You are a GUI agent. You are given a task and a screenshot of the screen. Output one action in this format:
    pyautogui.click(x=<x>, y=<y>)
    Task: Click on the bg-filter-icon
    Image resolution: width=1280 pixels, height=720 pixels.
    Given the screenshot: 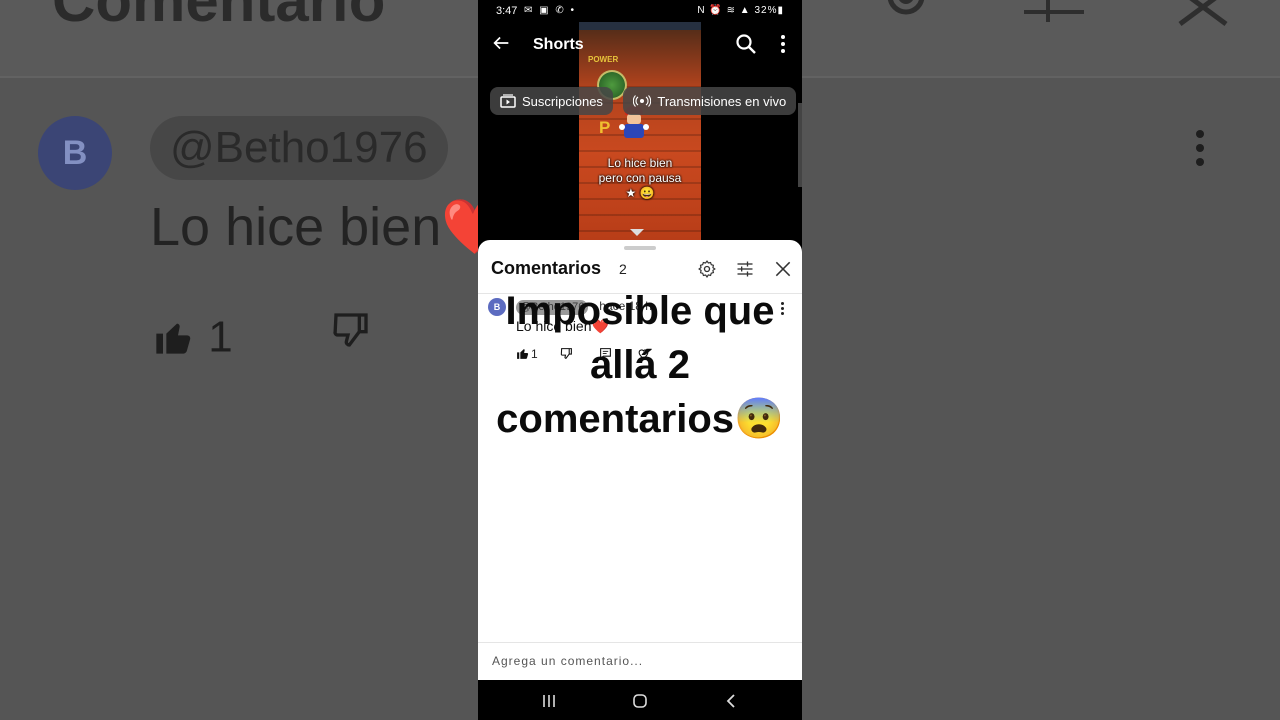 What is the action you would take?
    pyautogui.click(x=1054, y=11)
    